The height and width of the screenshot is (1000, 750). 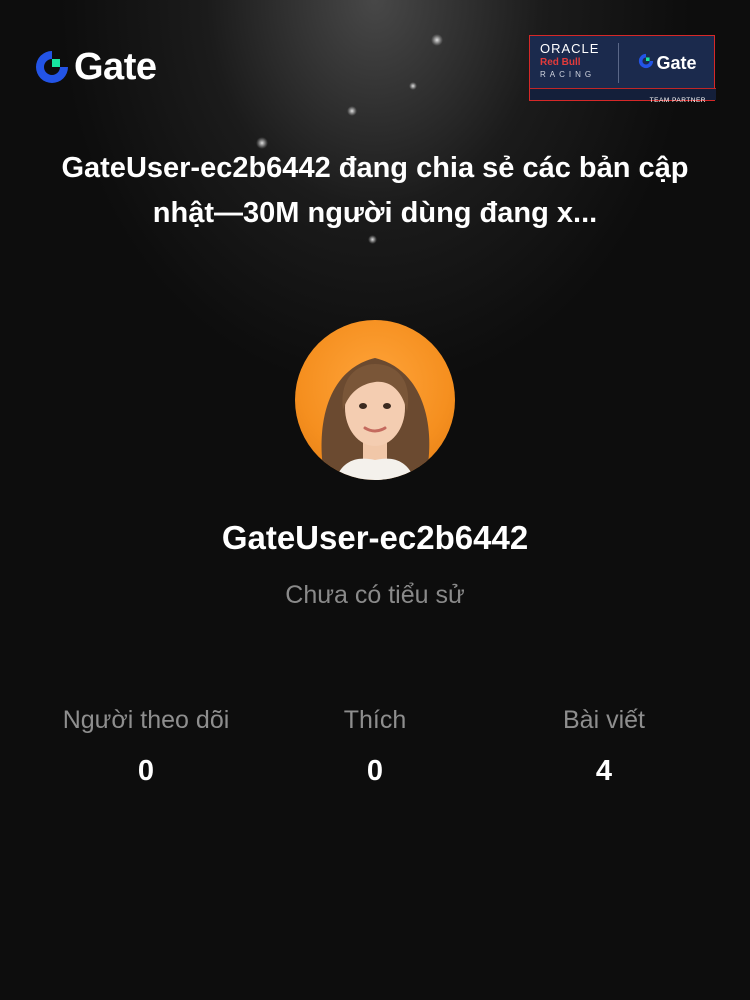 I want to click on redbull-wordmark: Red Bull, so click(x=560, y=62).